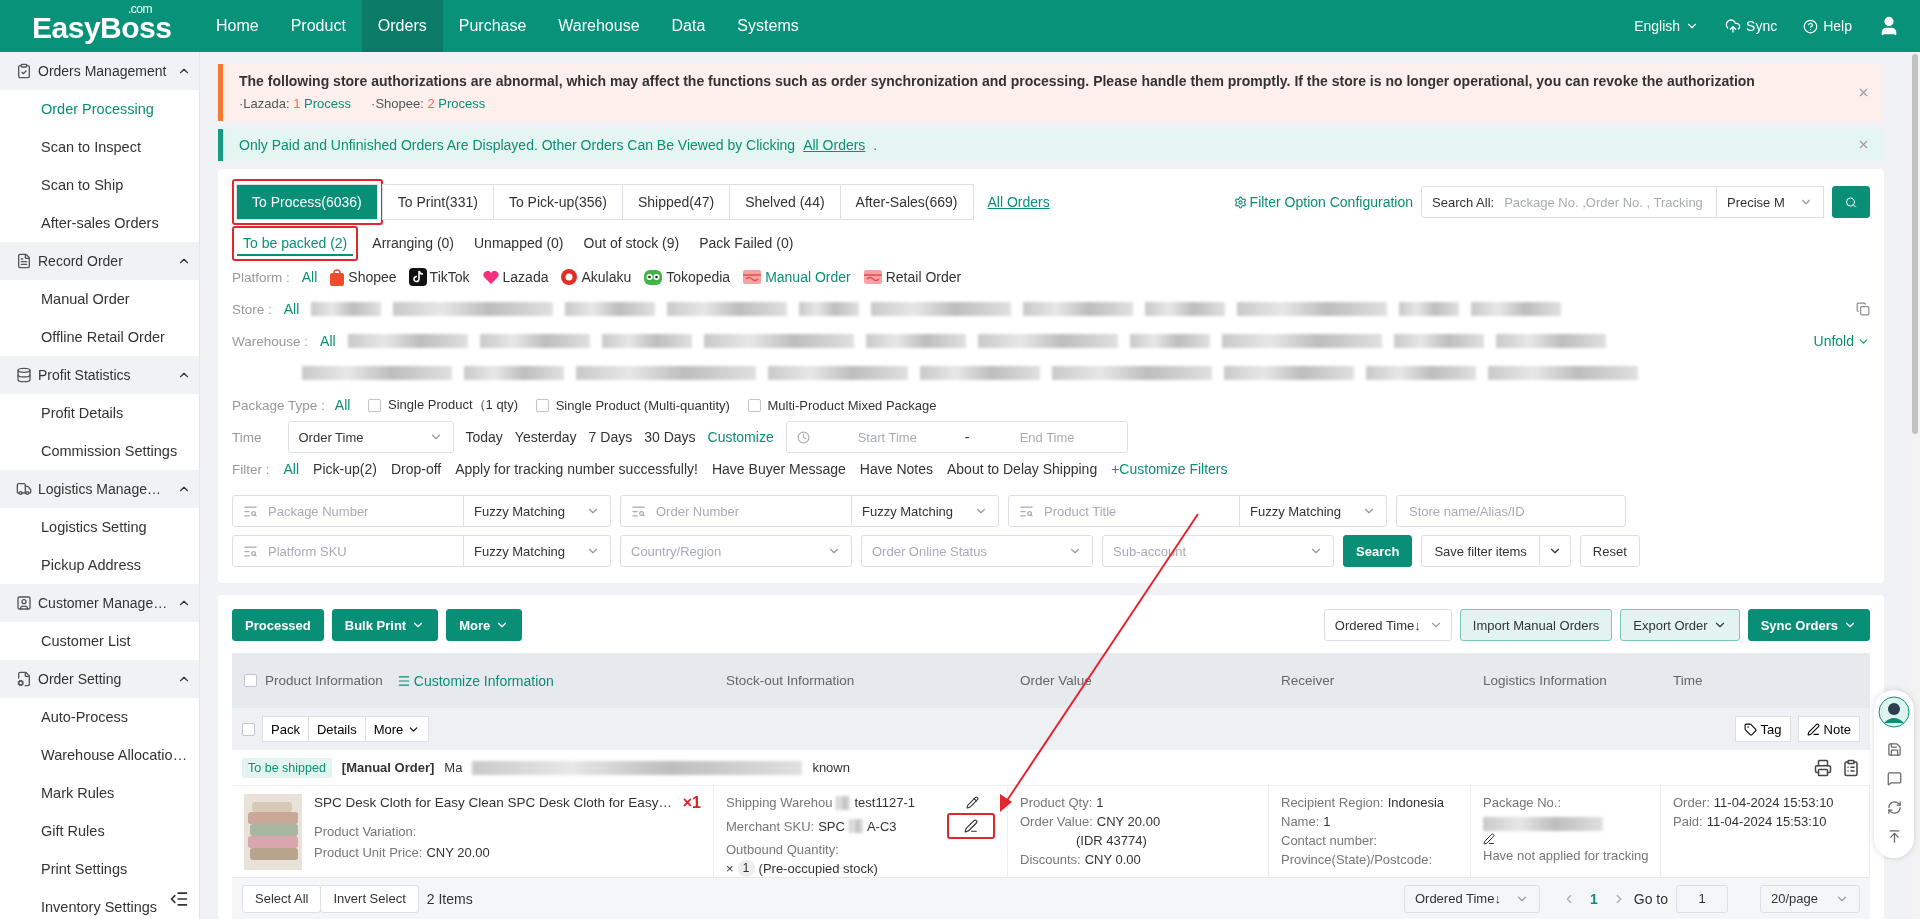  What do you see at coordinates (285, 729) in the screenshot?
I see `batch-button: Pack` at bounding box center [285, 729].